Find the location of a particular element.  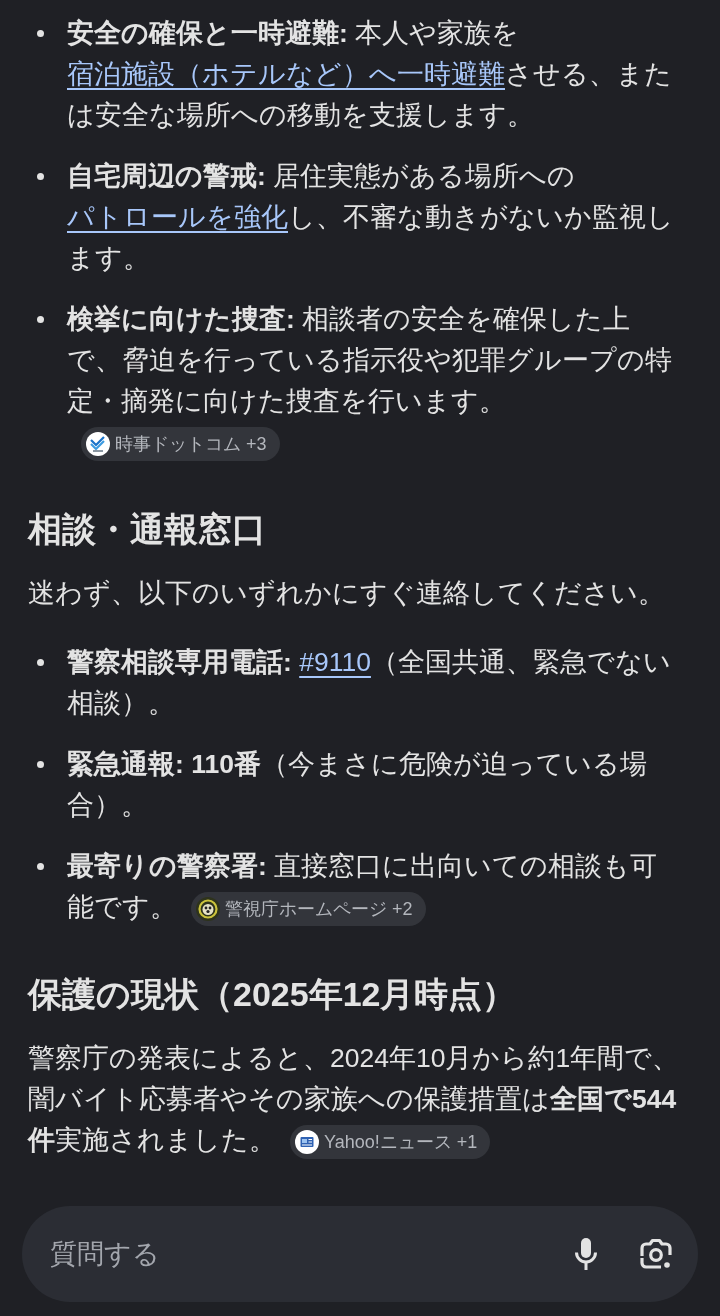

chevron-logo-icon is located at coordinates (98, 444).